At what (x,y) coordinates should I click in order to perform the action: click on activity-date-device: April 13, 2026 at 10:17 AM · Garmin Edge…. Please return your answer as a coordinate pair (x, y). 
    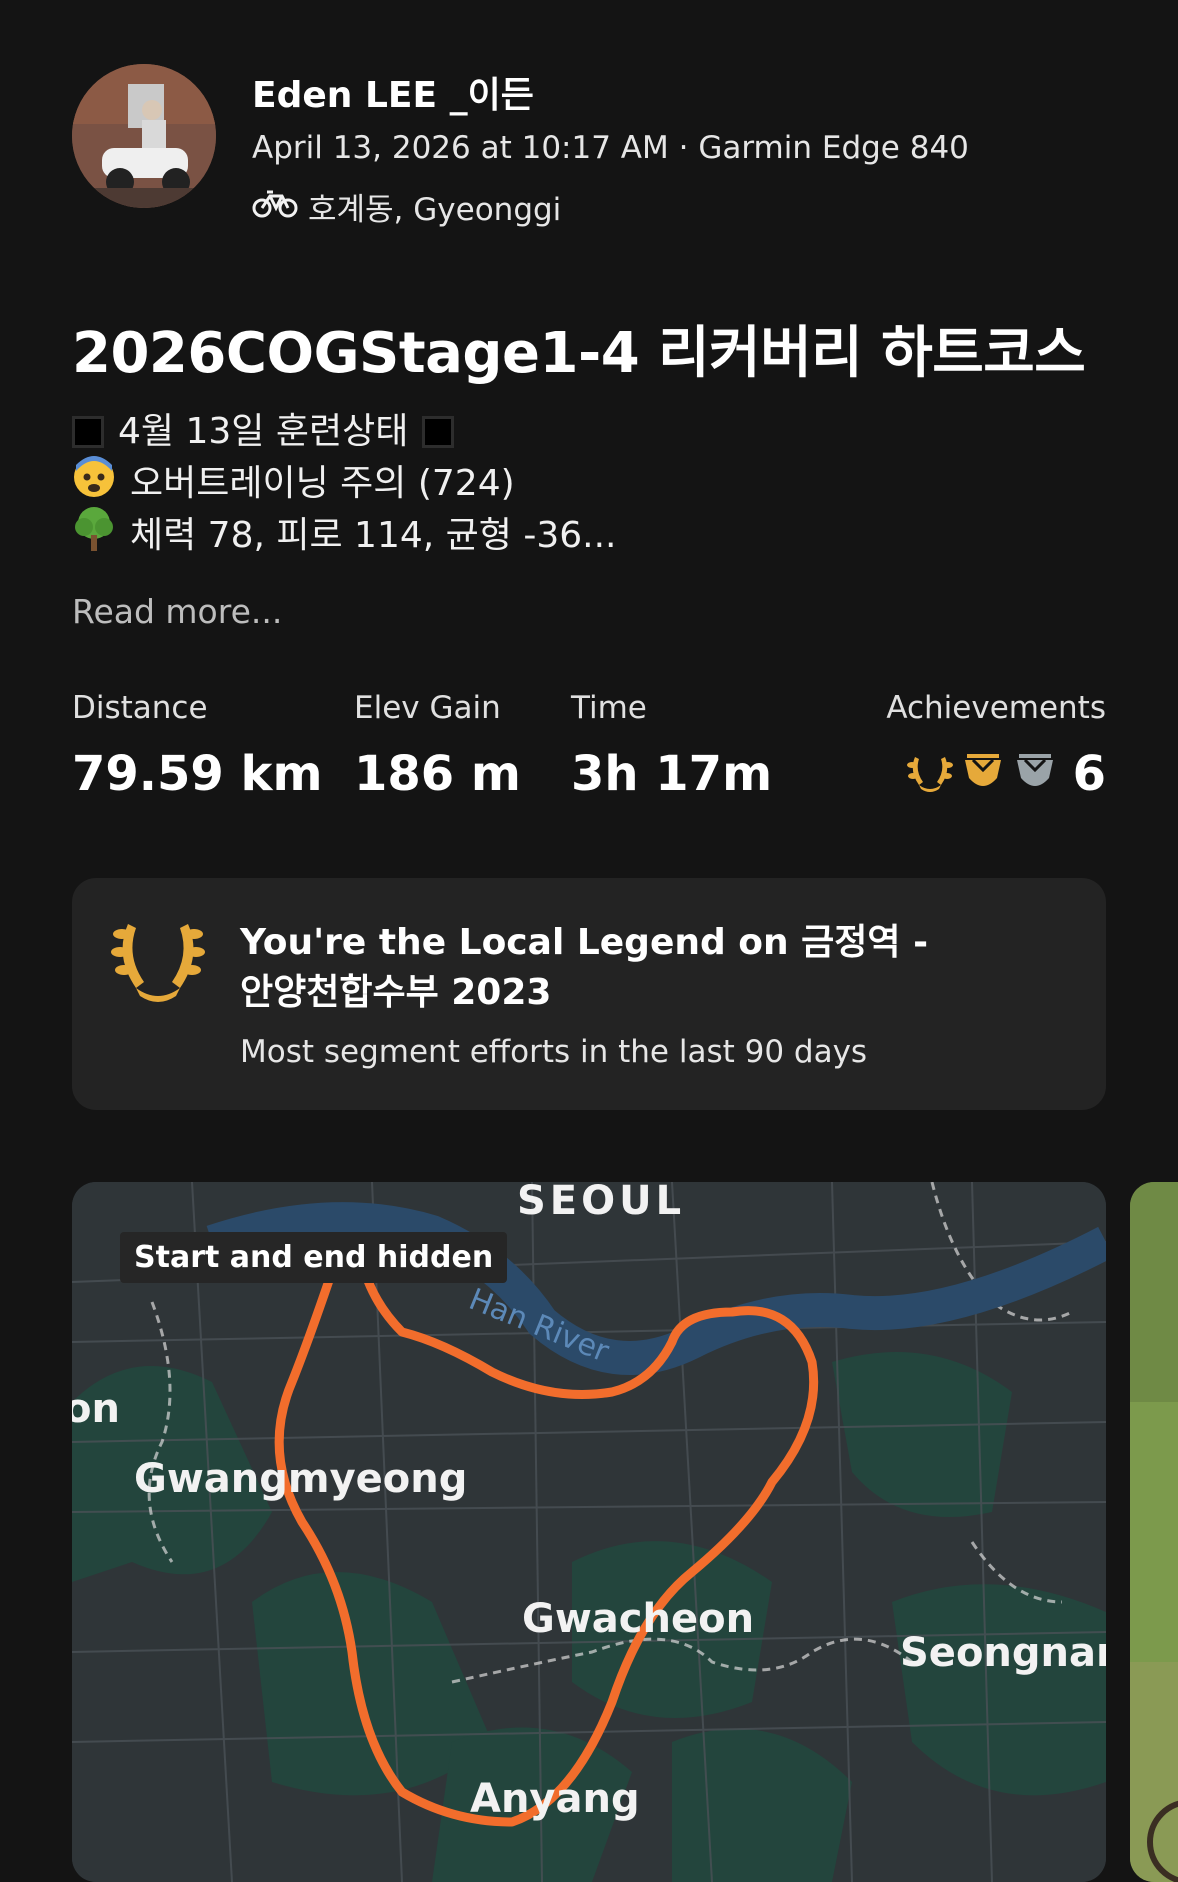
    Looking at the image, I should click on (610, 148).